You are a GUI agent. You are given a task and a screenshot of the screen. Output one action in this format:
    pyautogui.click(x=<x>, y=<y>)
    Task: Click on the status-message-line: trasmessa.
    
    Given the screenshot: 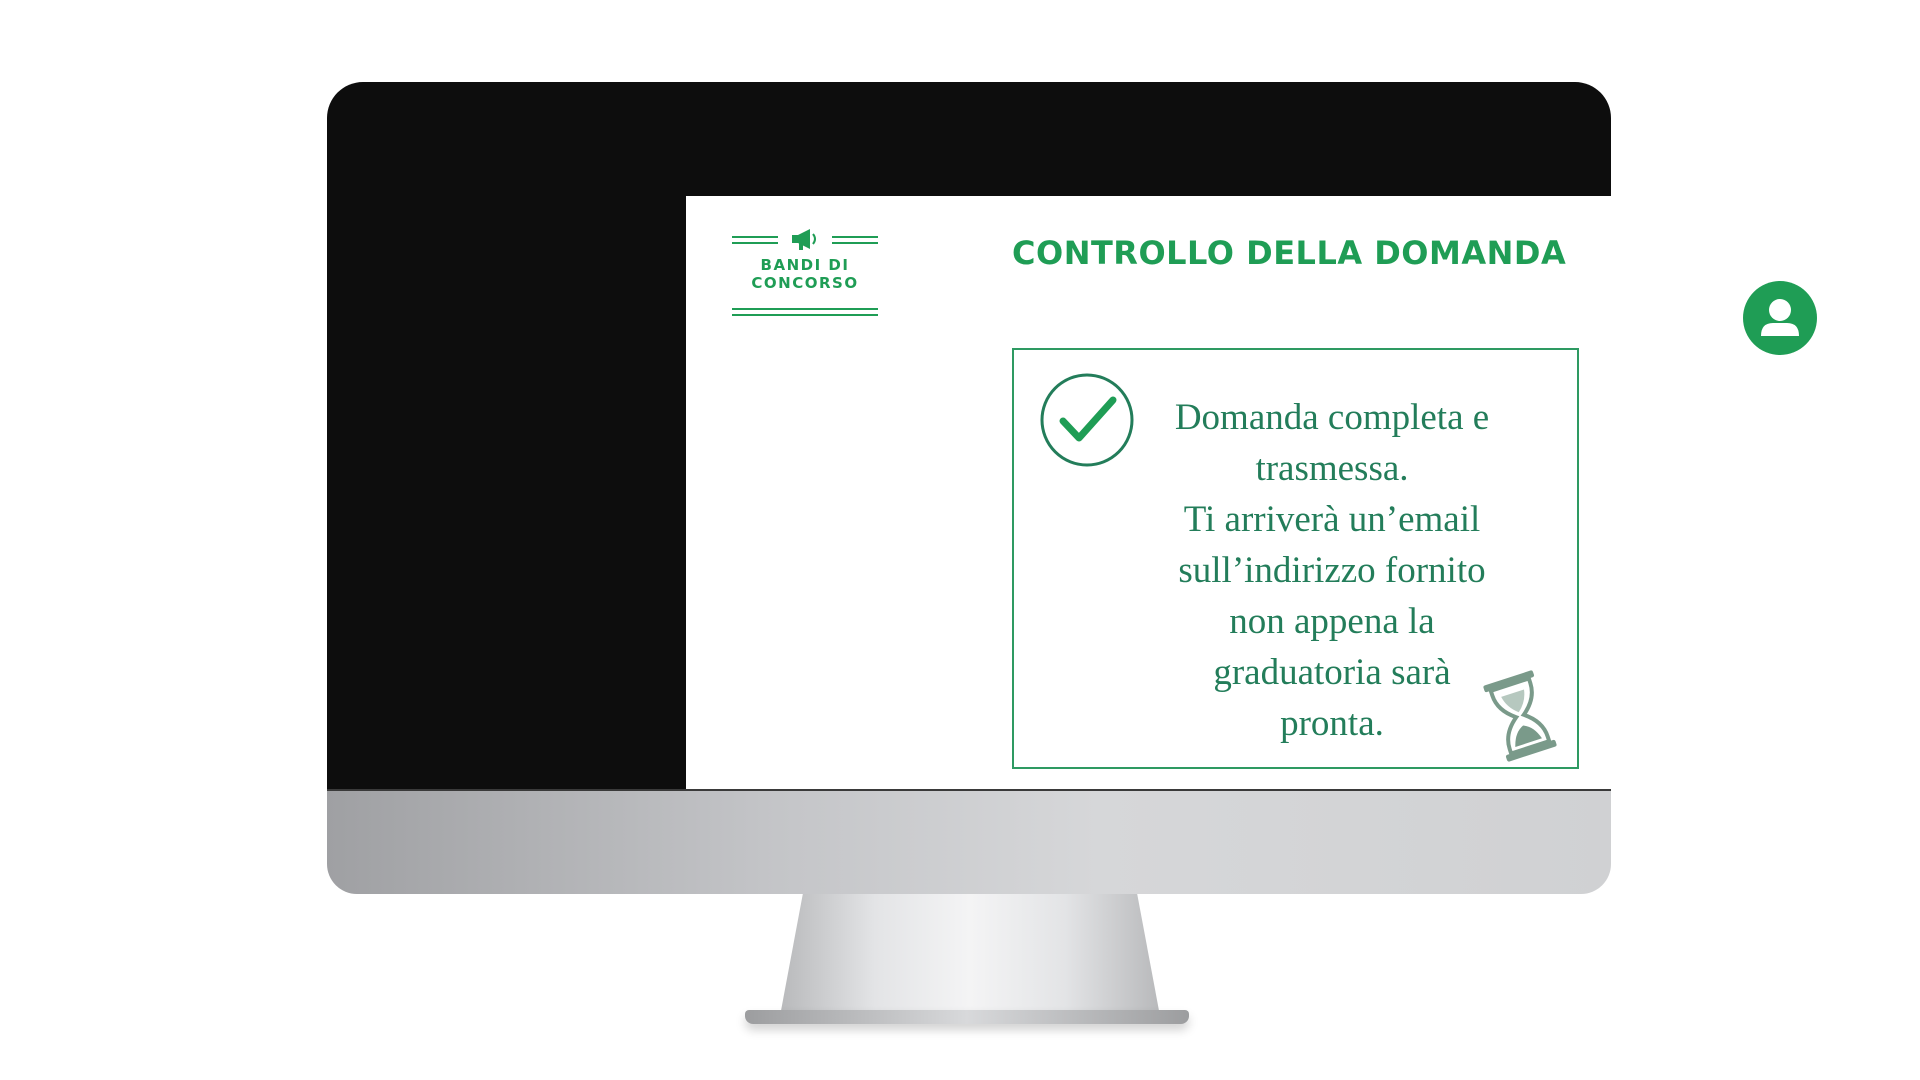 What is the action you would take?
    pyautogui.click(x=1332, y=468)
    